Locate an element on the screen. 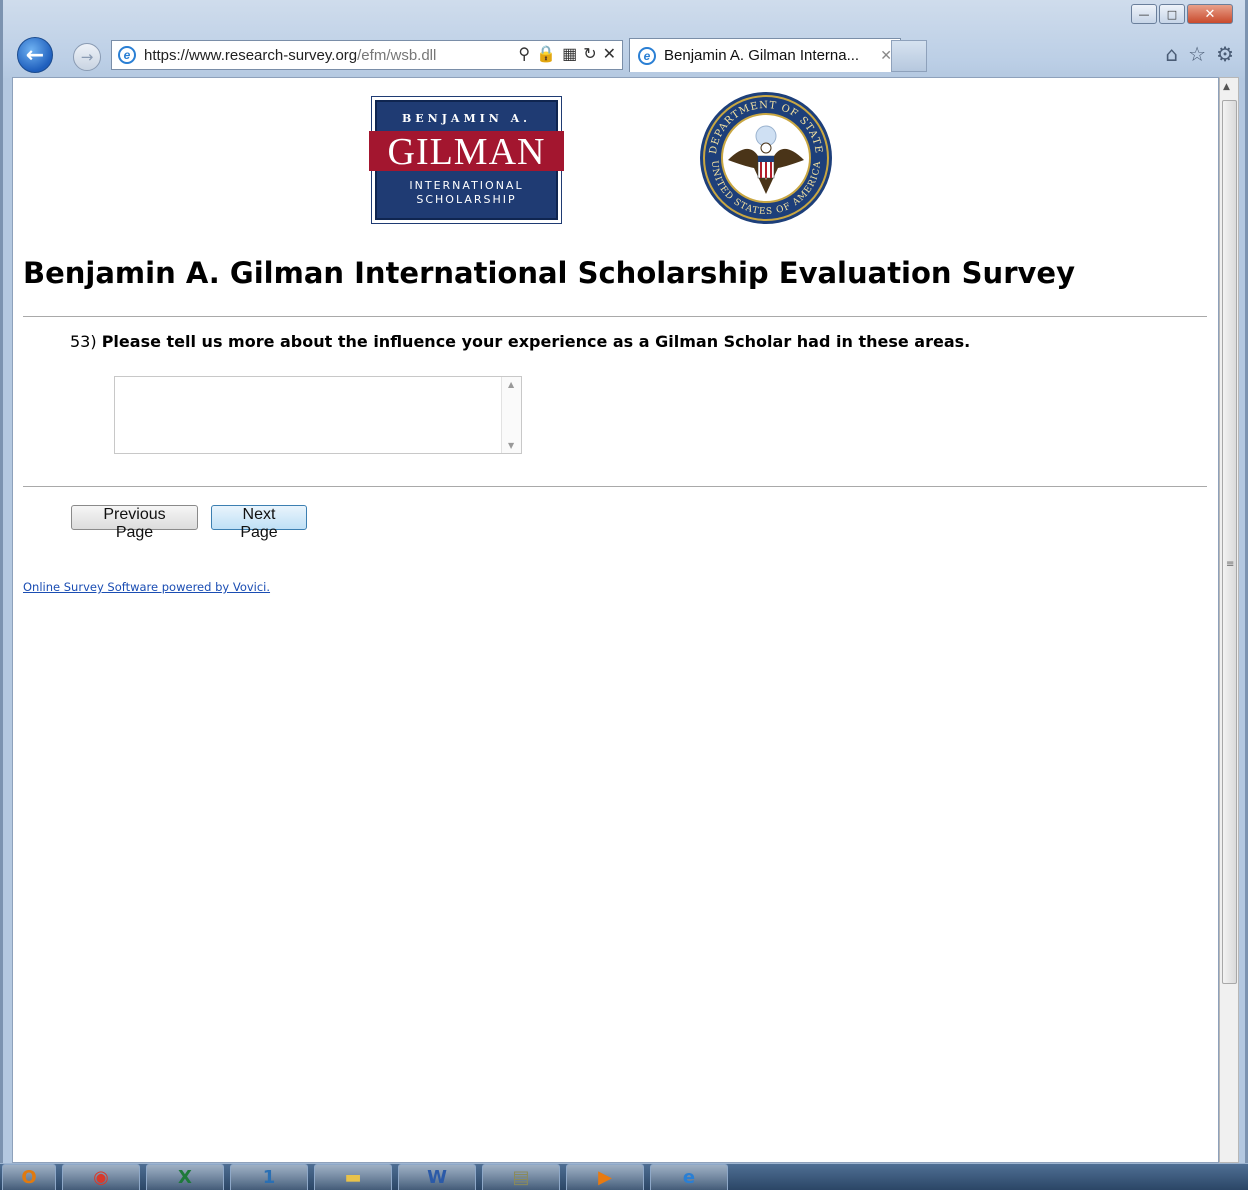  search-icon: ⚲ is located at coordinates (524, 54).